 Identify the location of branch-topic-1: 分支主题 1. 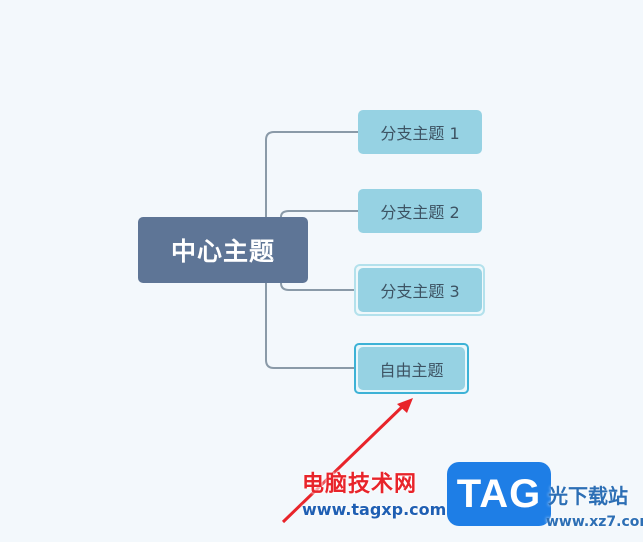
(420, 132).